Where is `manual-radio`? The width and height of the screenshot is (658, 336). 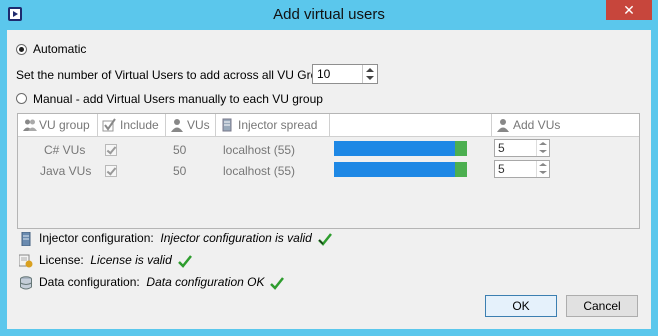
manual-radio is located at coordinates (21, 98).